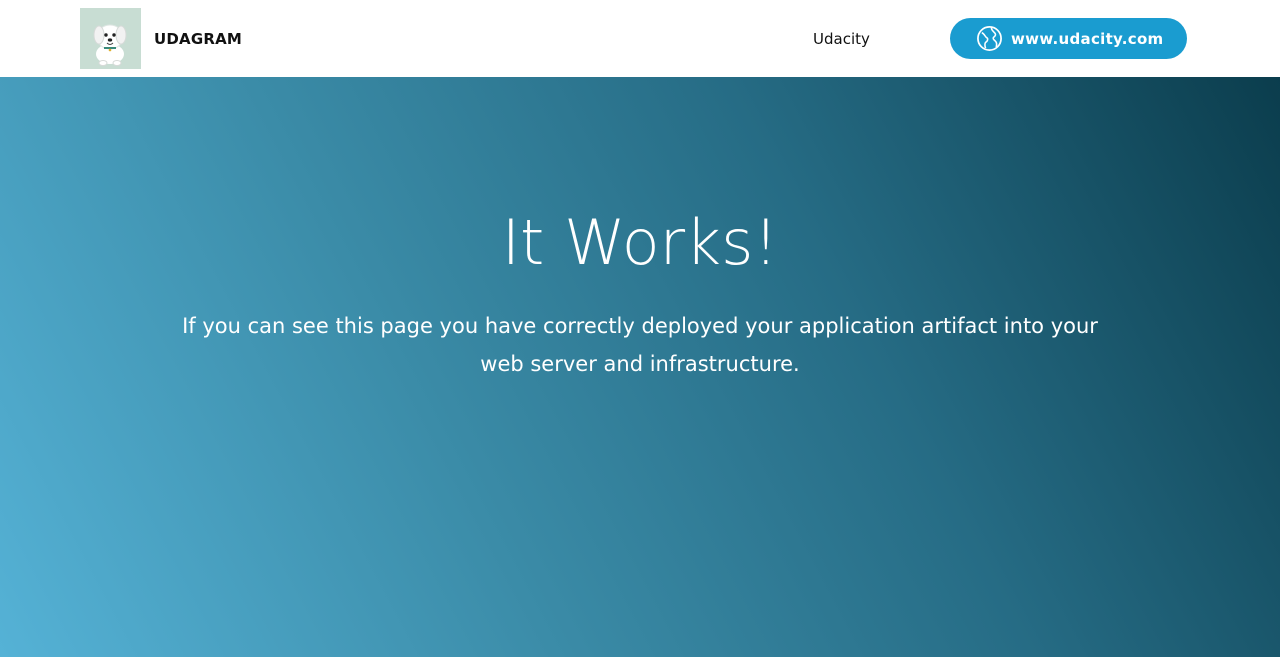 Image resolution: width=1280 pixels, height=657 pixels. Describe the element at coordinates (640, 242) in the screenshot. I see `hero-title: It Works!` at that location.